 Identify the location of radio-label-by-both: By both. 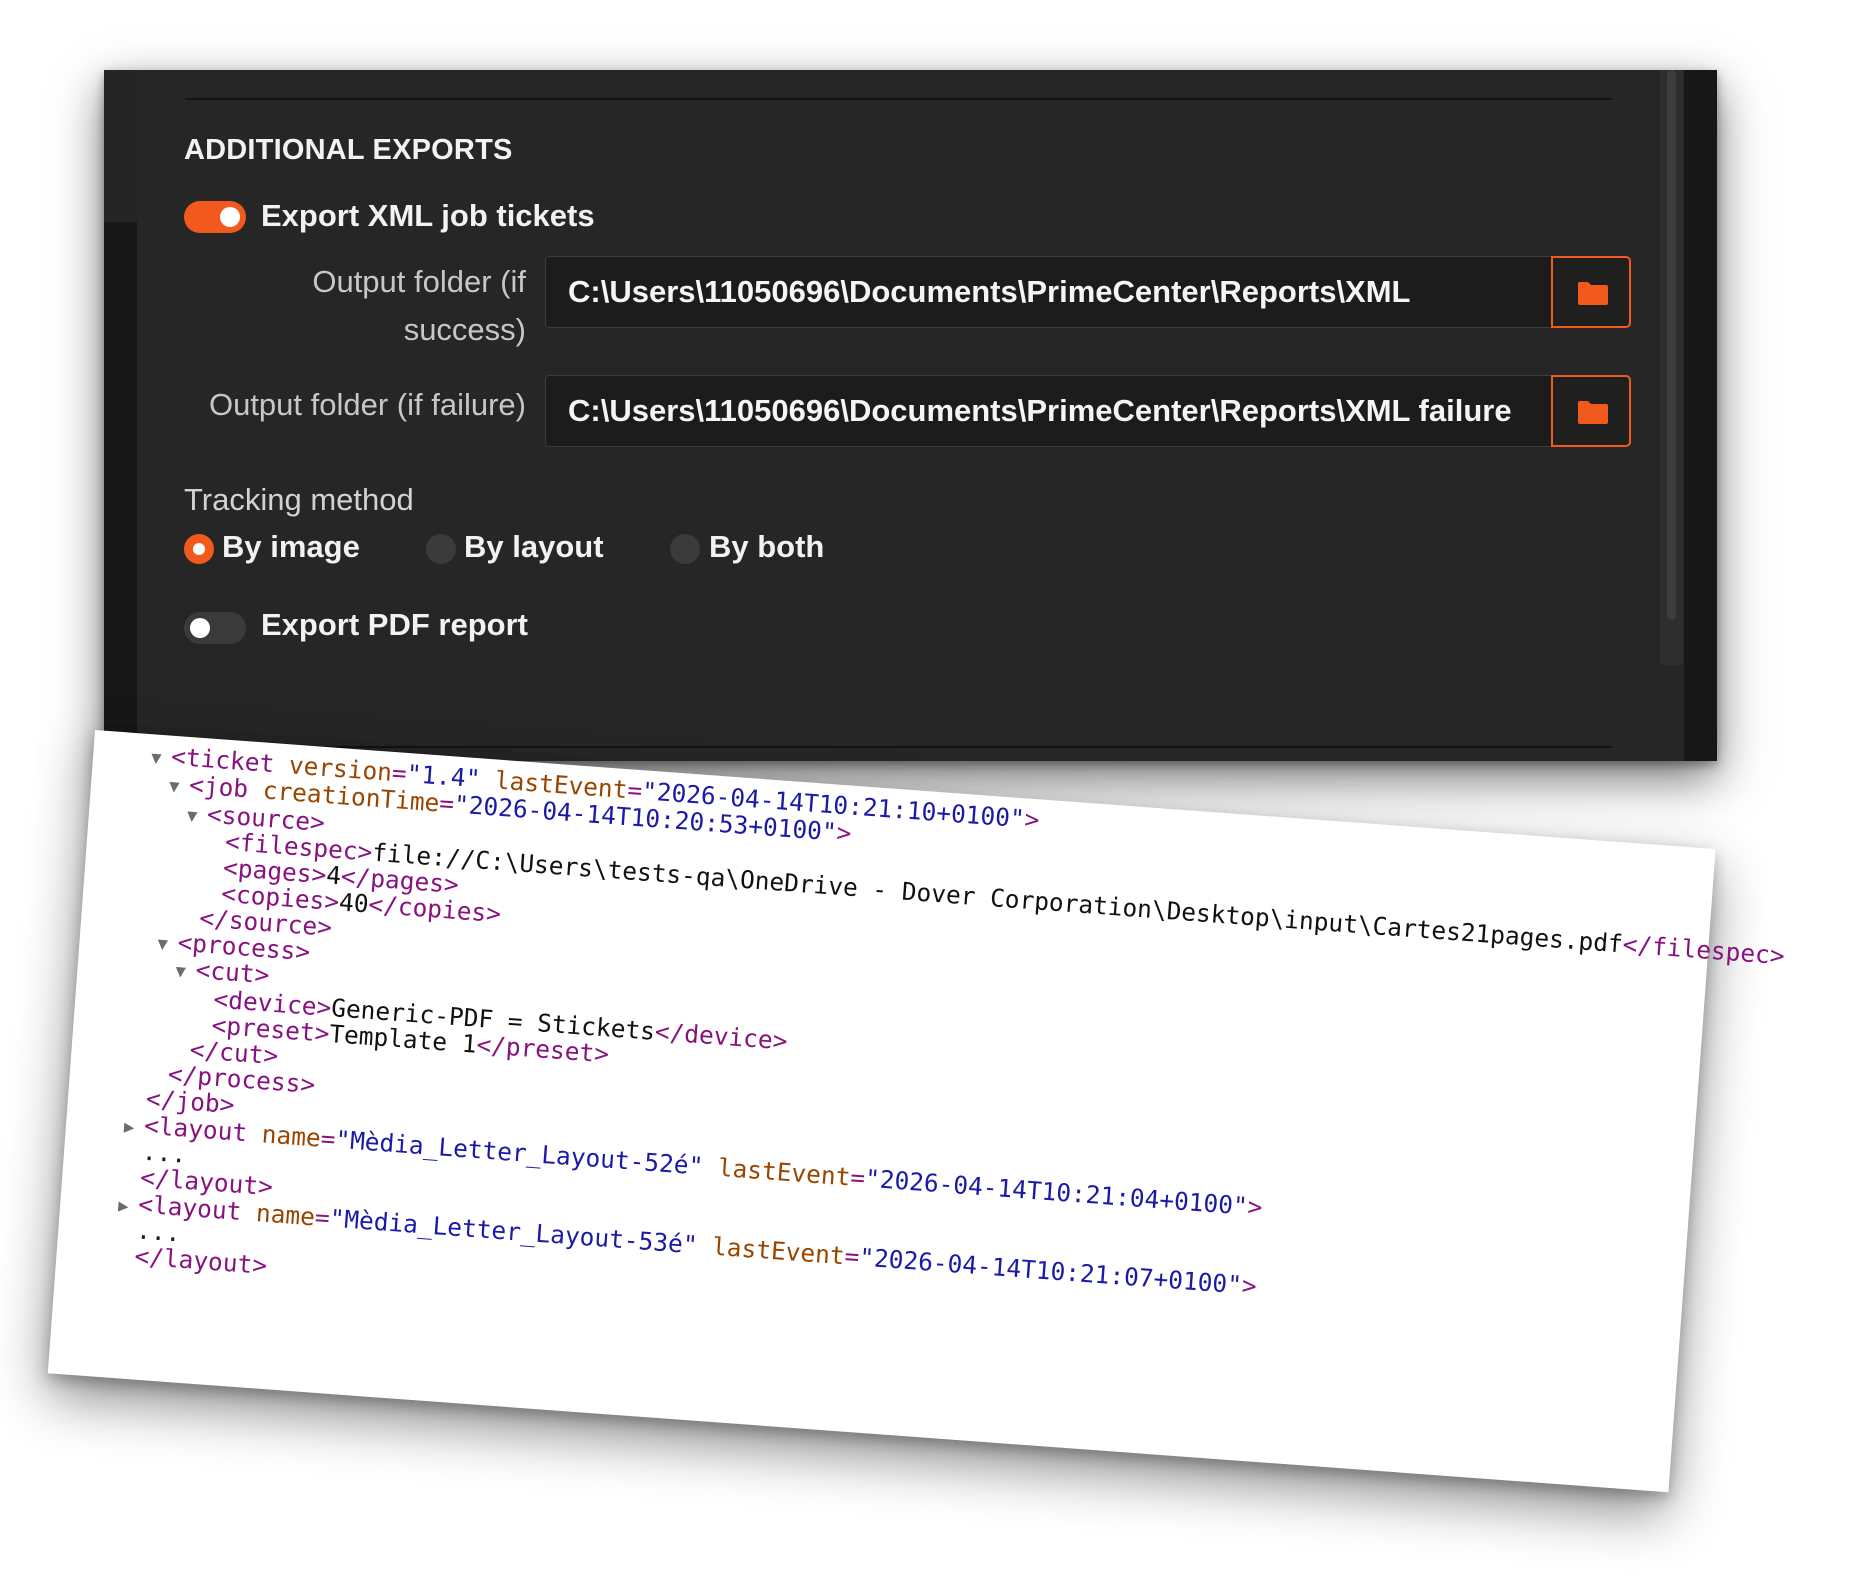
(766, 547).